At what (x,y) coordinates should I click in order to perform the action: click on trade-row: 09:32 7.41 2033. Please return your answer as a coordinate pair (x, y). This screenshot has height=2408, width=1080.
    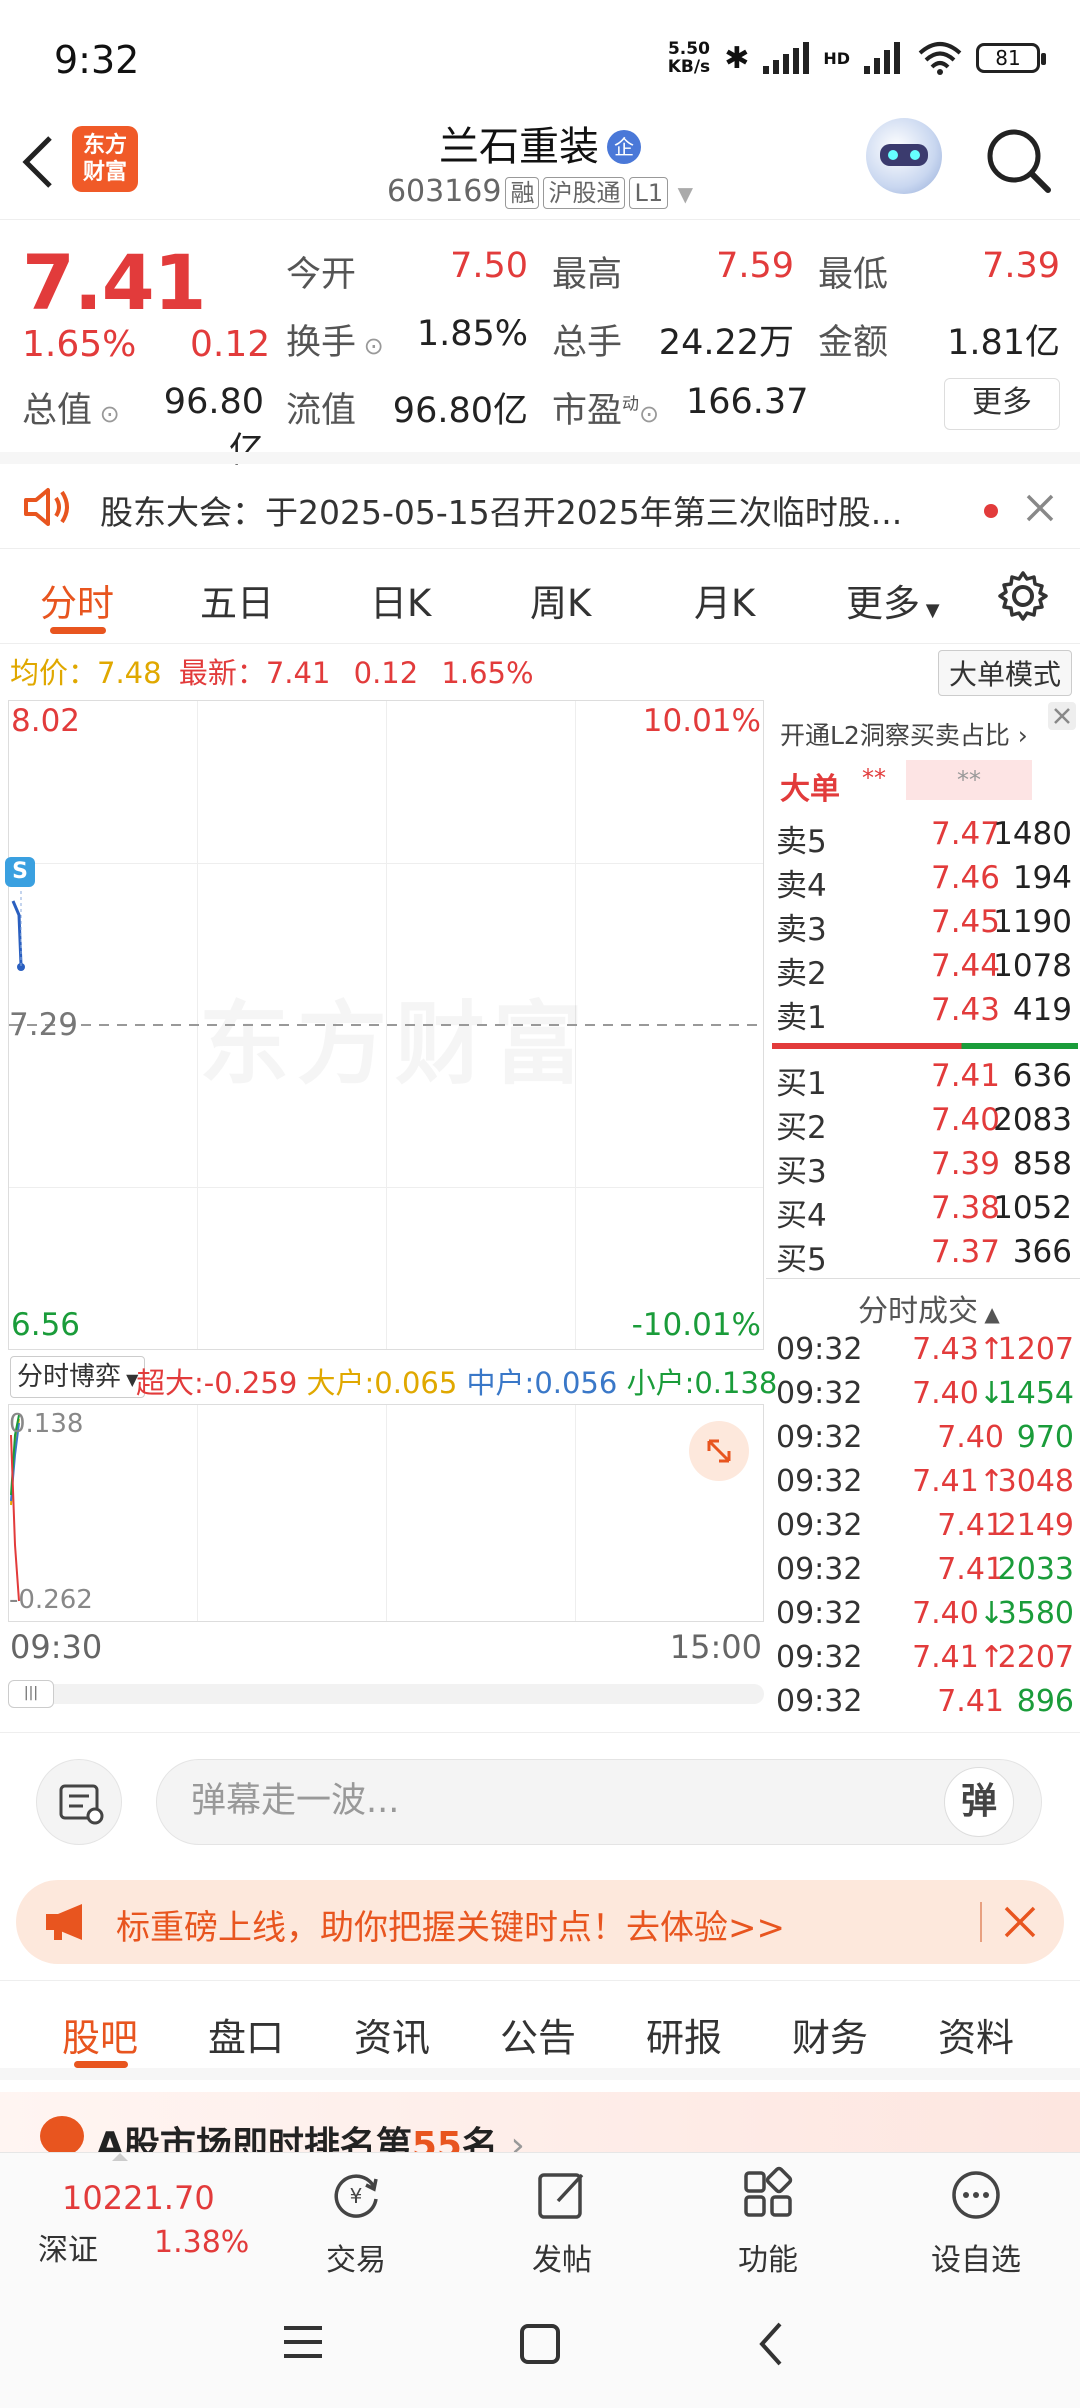
    Looking at the image, I should click on (925, 1569).